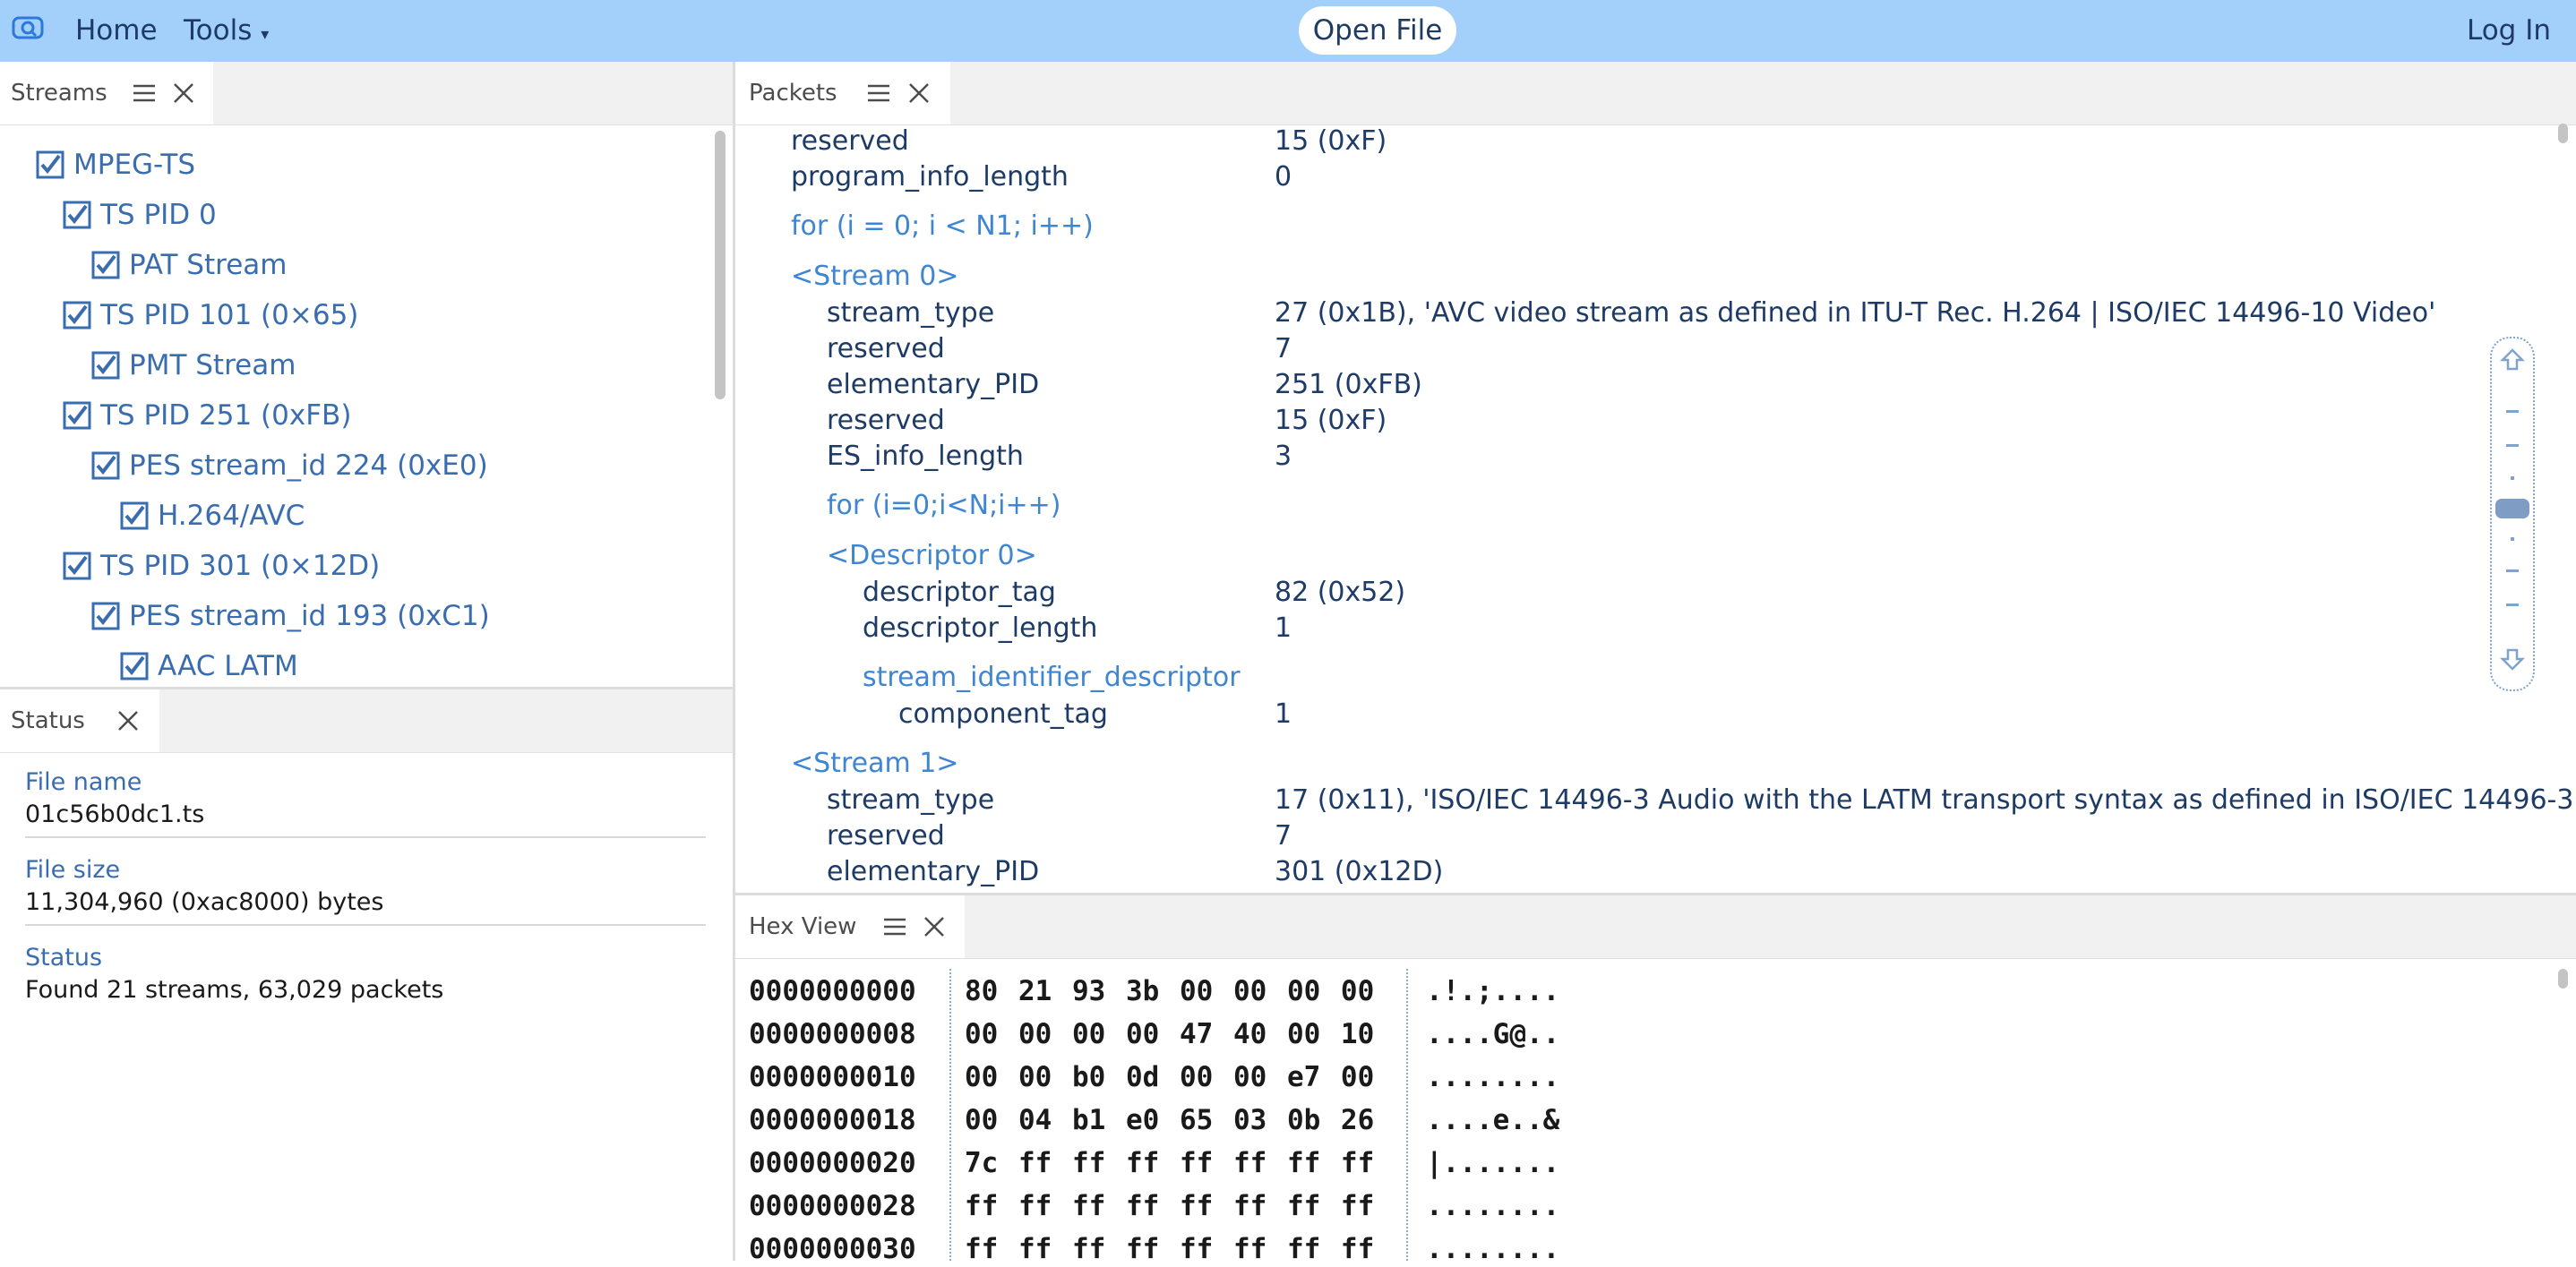  What do you see at coordinates (832, 1206) in the screenshot?
I see `hex-offset: 0000000028` at bounding box center [832, 1206].